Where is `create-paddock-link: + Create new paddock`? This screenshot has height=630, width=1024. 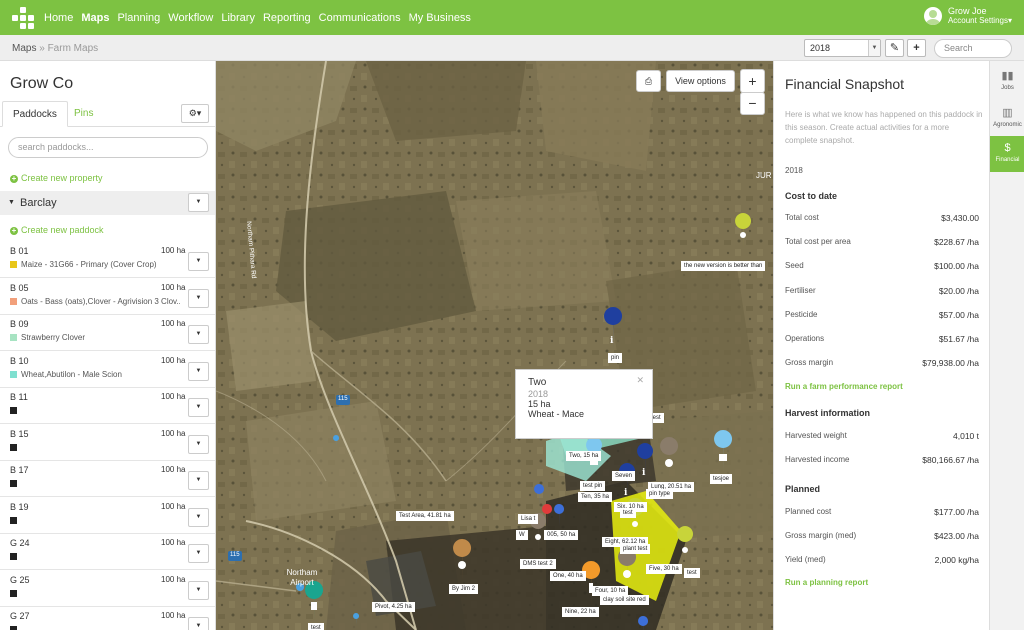
create-paddock-link: + Create new paddock is located at coordinates (57, 230).